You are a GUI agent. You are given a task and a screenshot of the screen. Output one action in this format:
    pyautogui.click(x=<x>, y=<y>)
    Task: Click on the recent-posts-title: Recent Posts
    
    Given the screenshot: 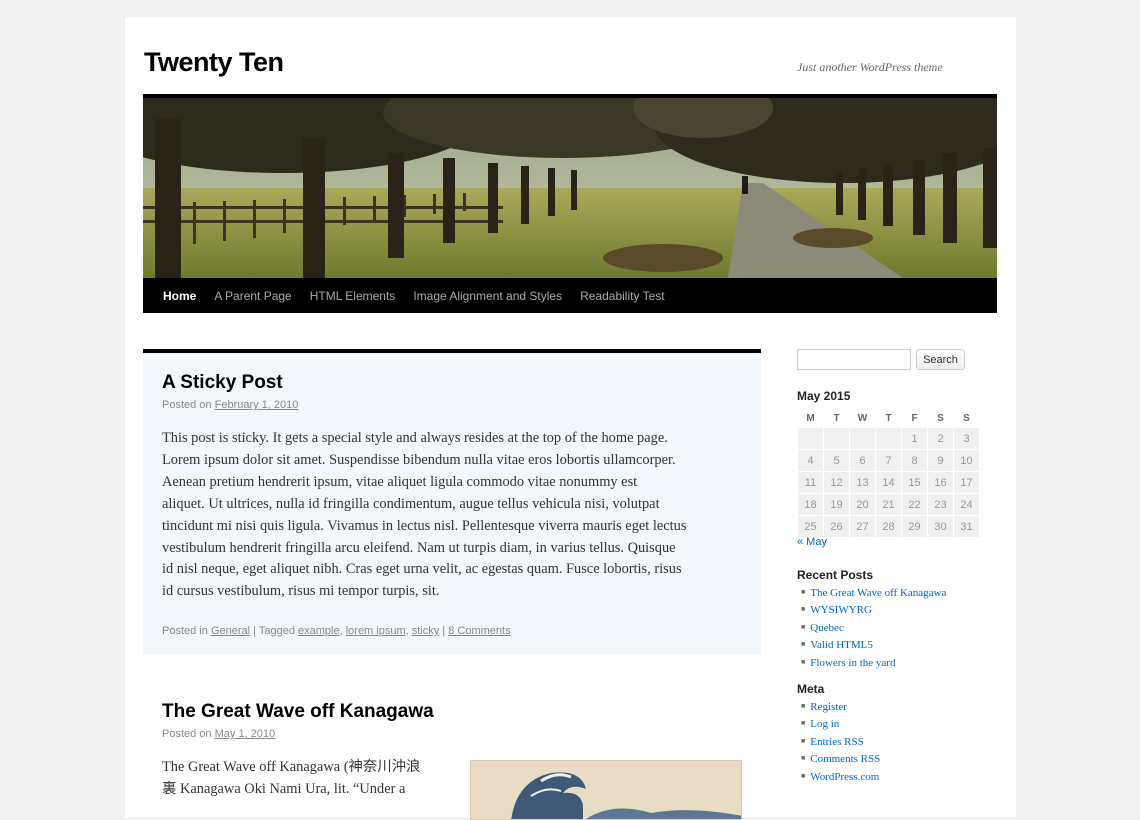 What is the action you would take?
    pyautogui.click(x=835, y=575)
    